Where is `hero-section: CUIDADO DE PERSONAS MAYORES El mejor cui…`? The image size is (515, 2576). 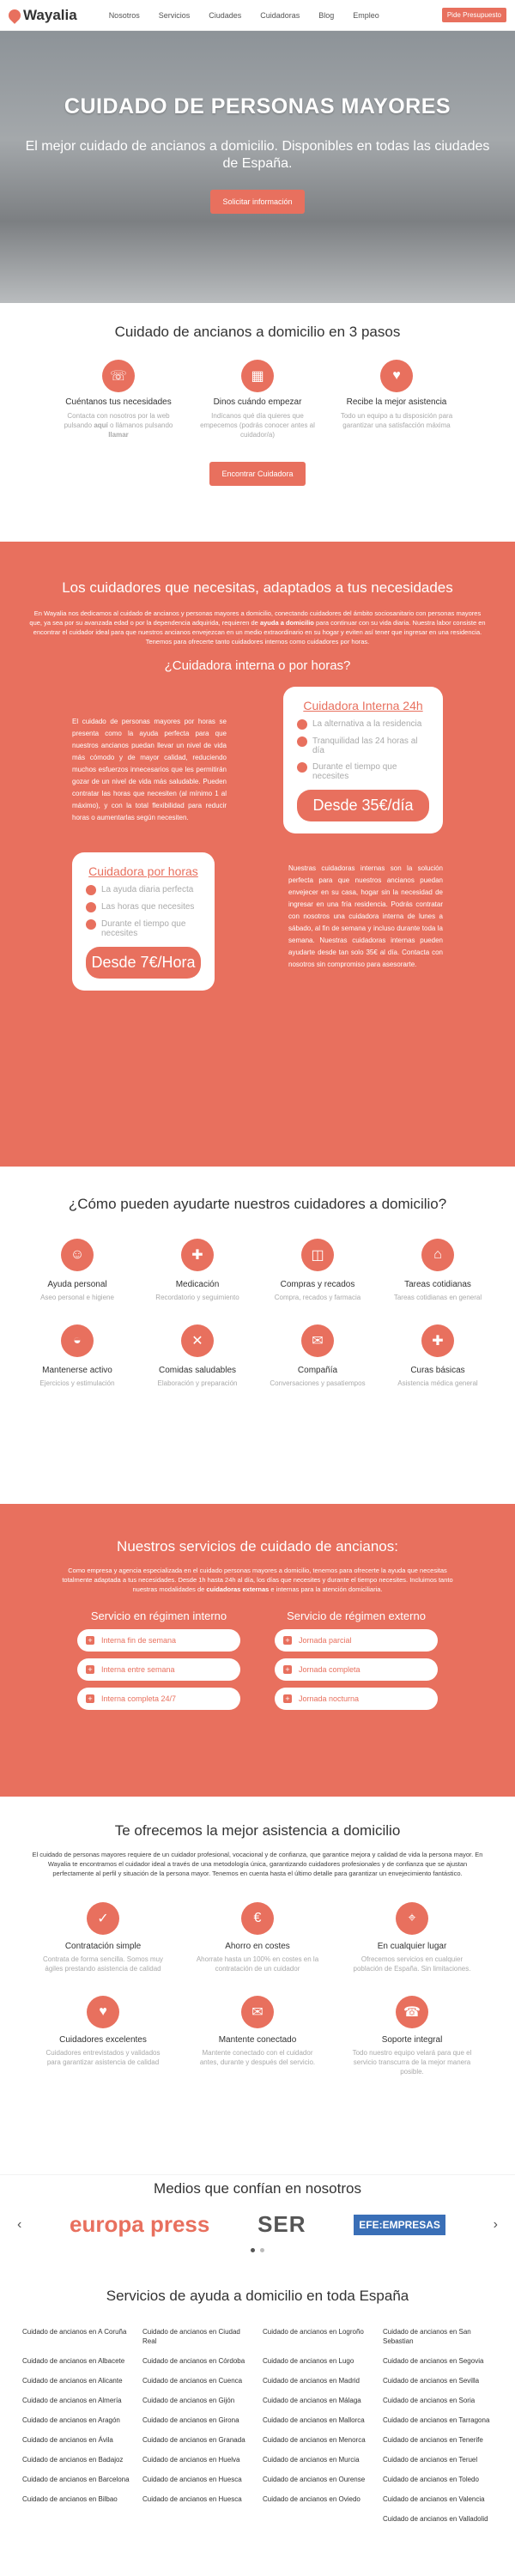 hero-section: CUIDADO DE PERSONAS MAYORES El mejor cui… is located at coordinates (257, 167).